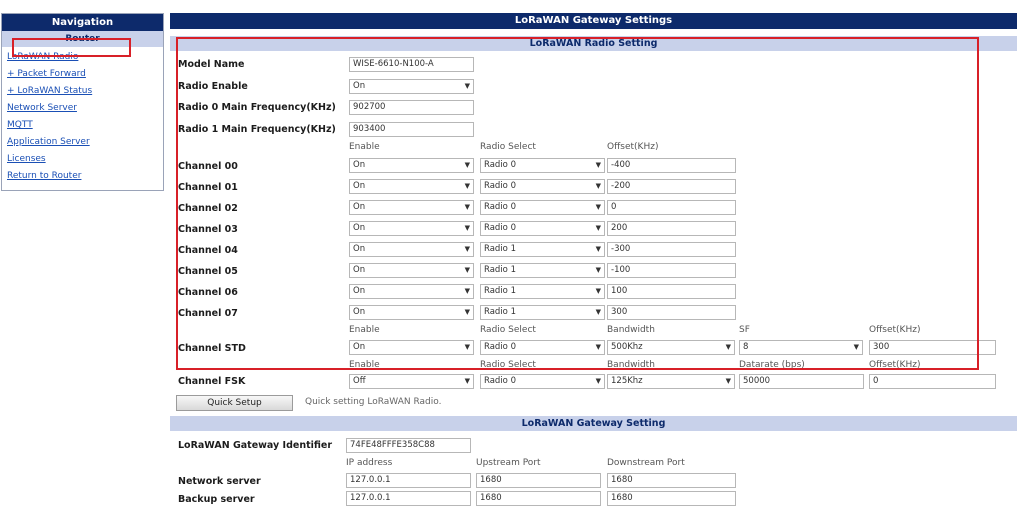 The height and width of the screenshot is (506, 1017). What do you see at coordinates (359, 228) in the screenshot?
I see `channel-03-enable-value: On` at bounding box center [359, 228].